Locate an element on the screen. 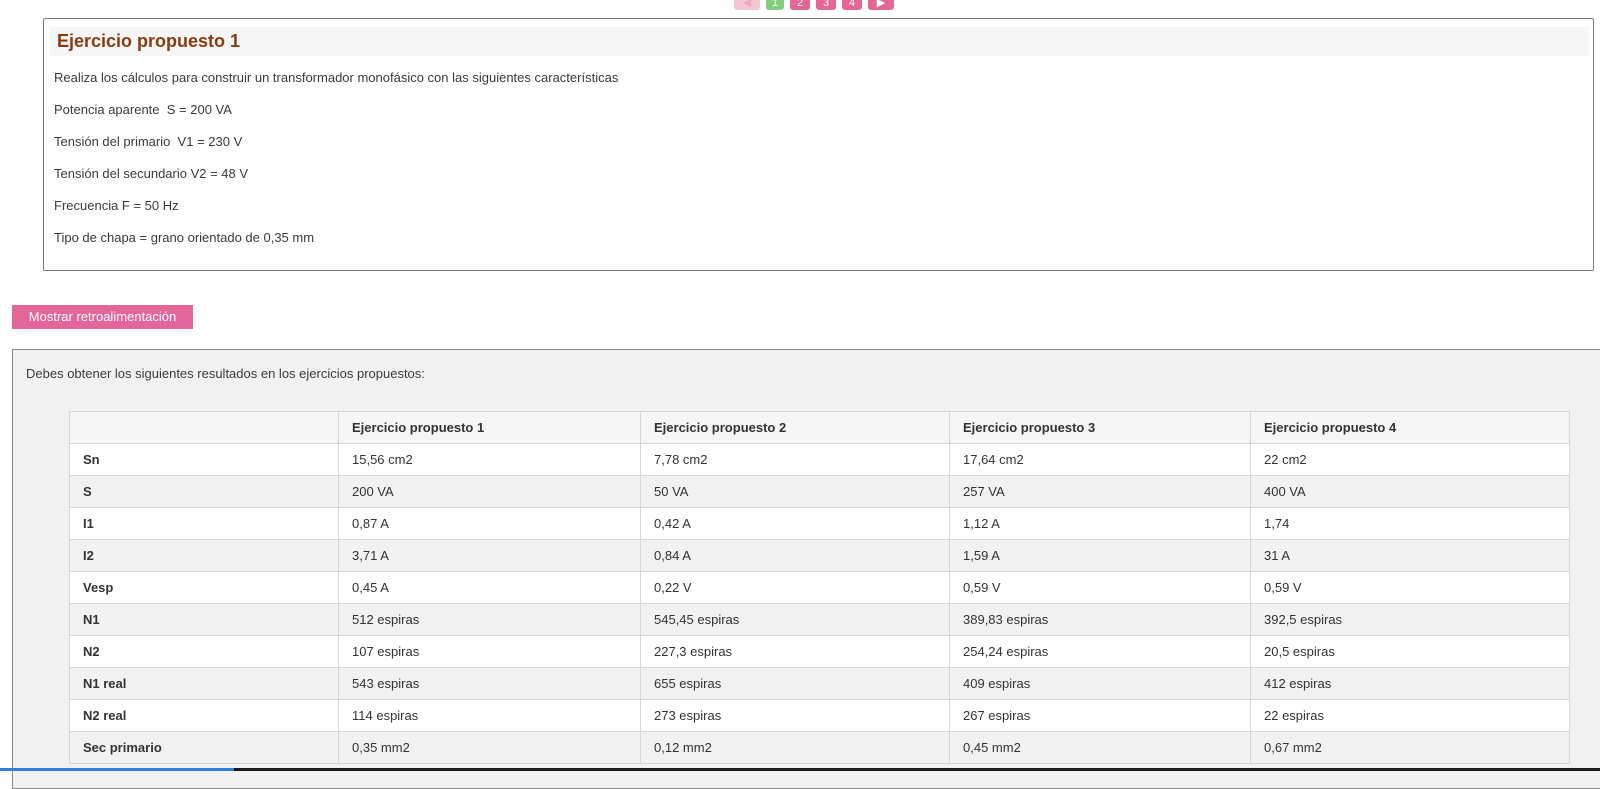 Image resolution: width=1600 pixels, height=789 pixels. table-cell: 107 espiras is located at coordinates (489, 651).